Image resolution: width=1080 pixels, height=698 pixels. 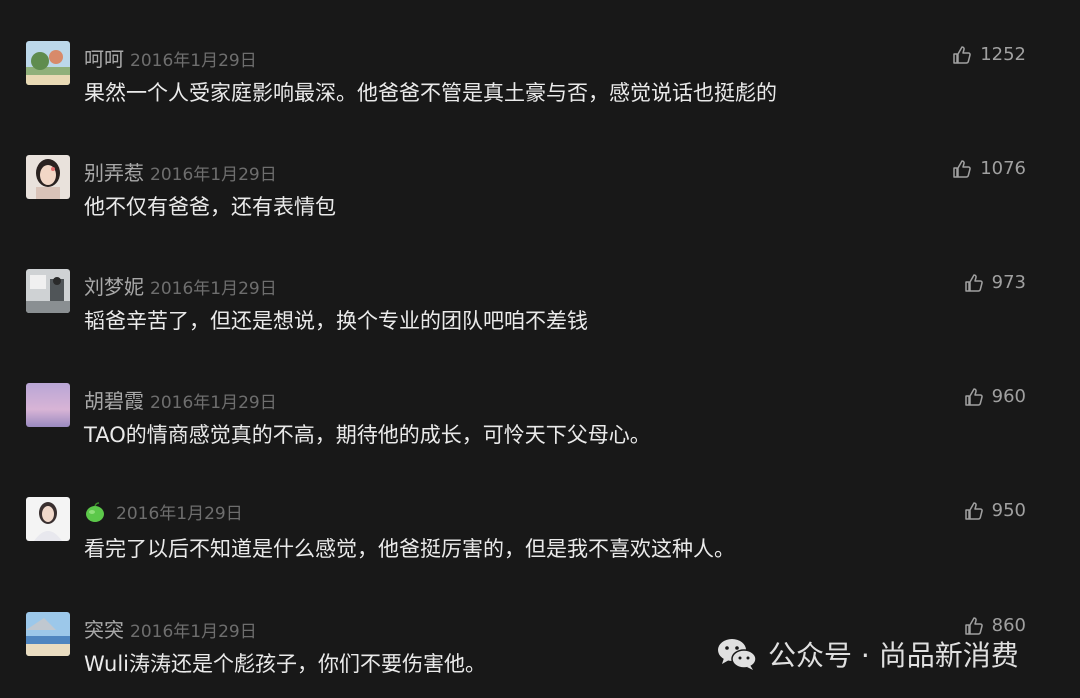 What do you see at coordinates (95, 512) in the screenshot?
I see `green-apple-icon` at bounding box center [95, 512].